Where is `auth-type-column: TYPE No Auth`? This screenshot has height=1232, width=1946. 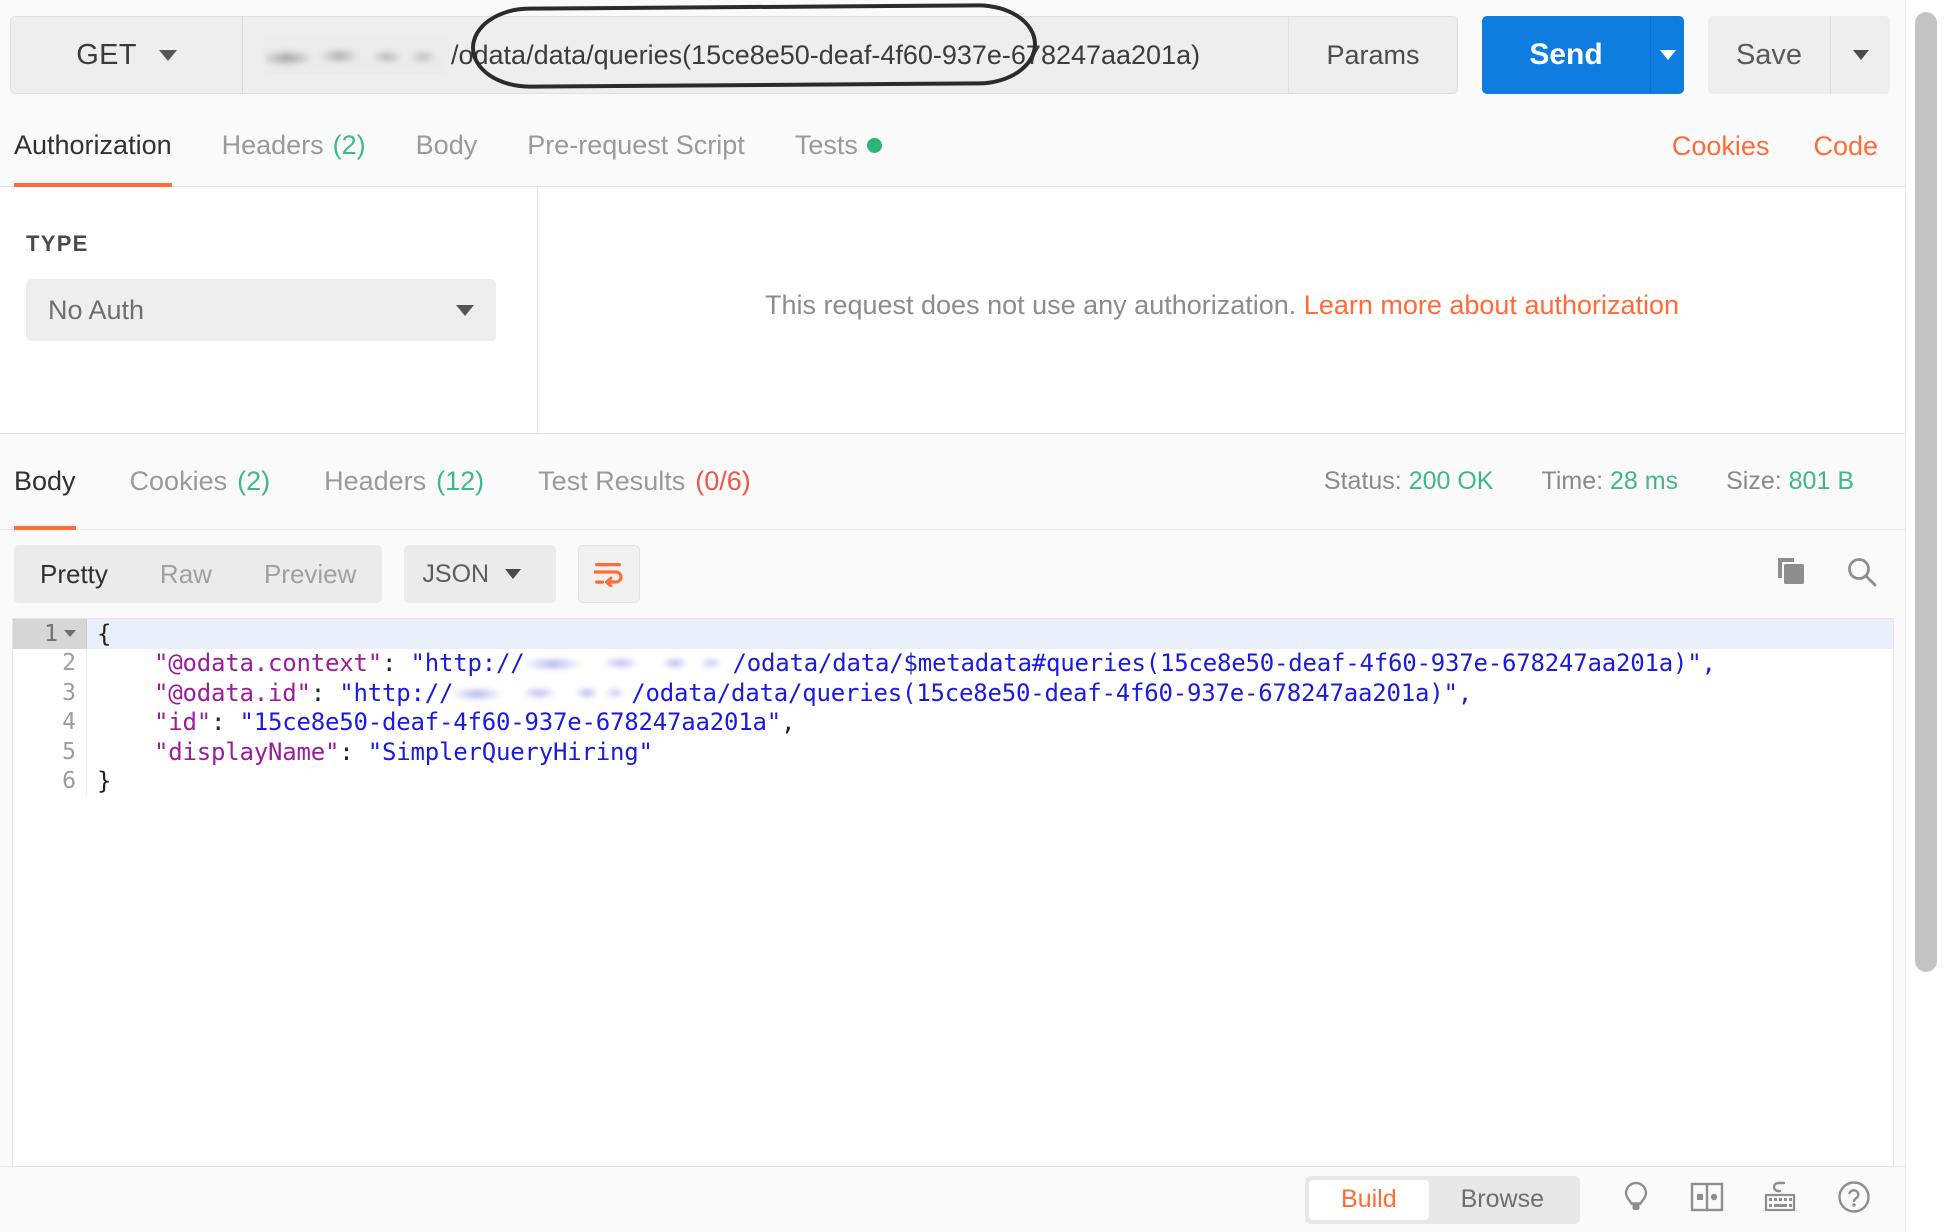 auth-type-column: TYPE No Auth is located at coordinates (269, 310).